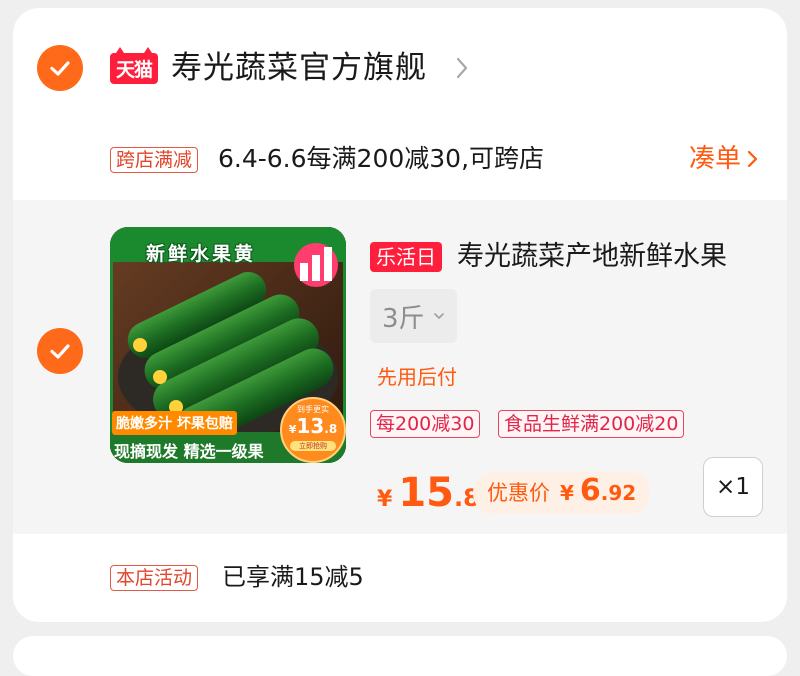 The height and width of the screenshot is (676, 800). I want to click on image-price-int: 13, so click(310, 426).